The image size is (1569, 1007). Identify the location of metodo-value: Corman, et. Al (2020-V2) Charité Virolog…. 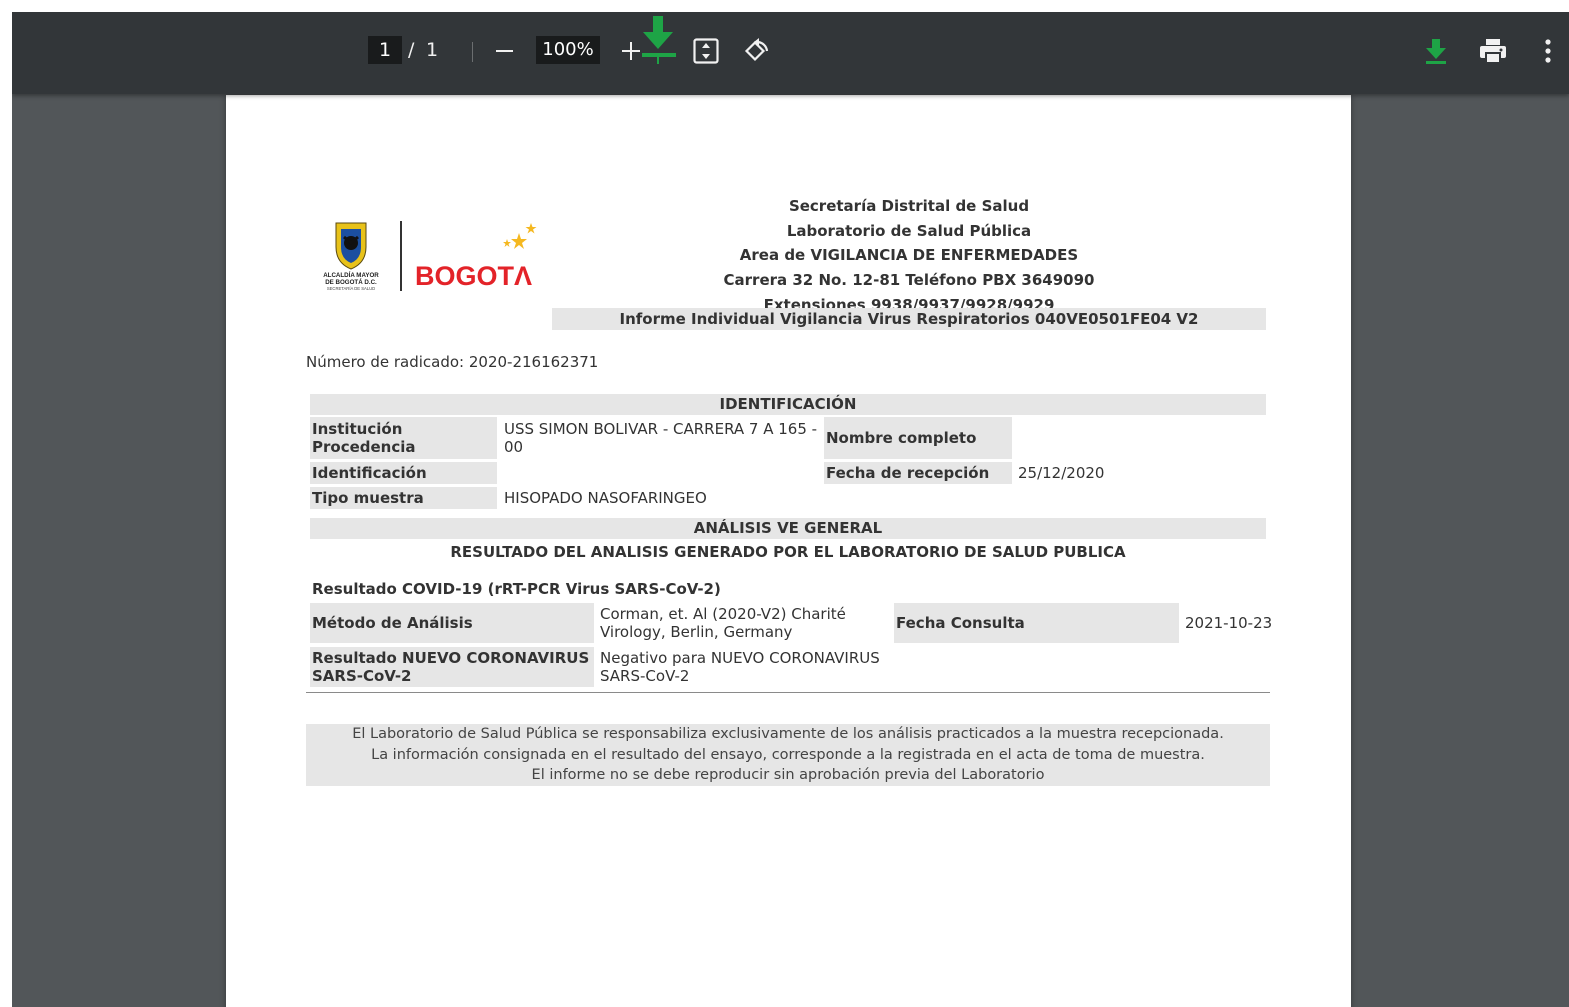
(723, 623).